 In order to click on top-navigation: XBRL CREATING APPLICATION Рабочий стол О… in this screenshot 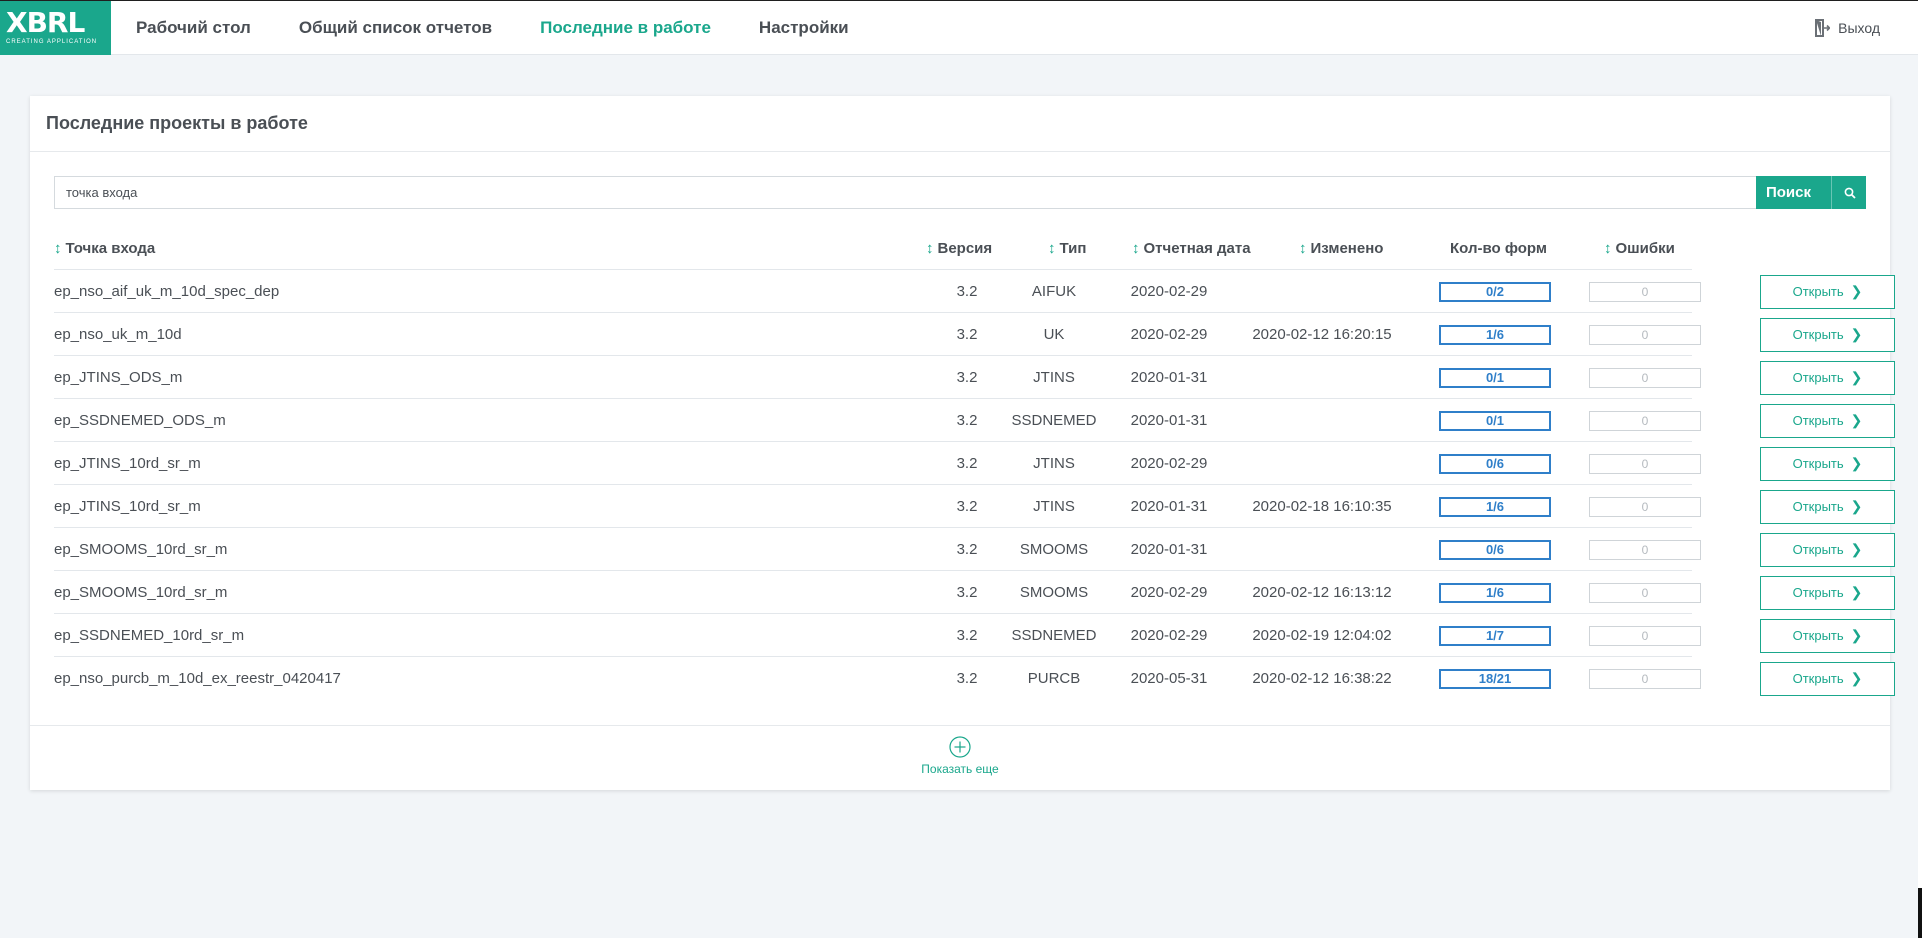, I will do `click(959, 27)`.